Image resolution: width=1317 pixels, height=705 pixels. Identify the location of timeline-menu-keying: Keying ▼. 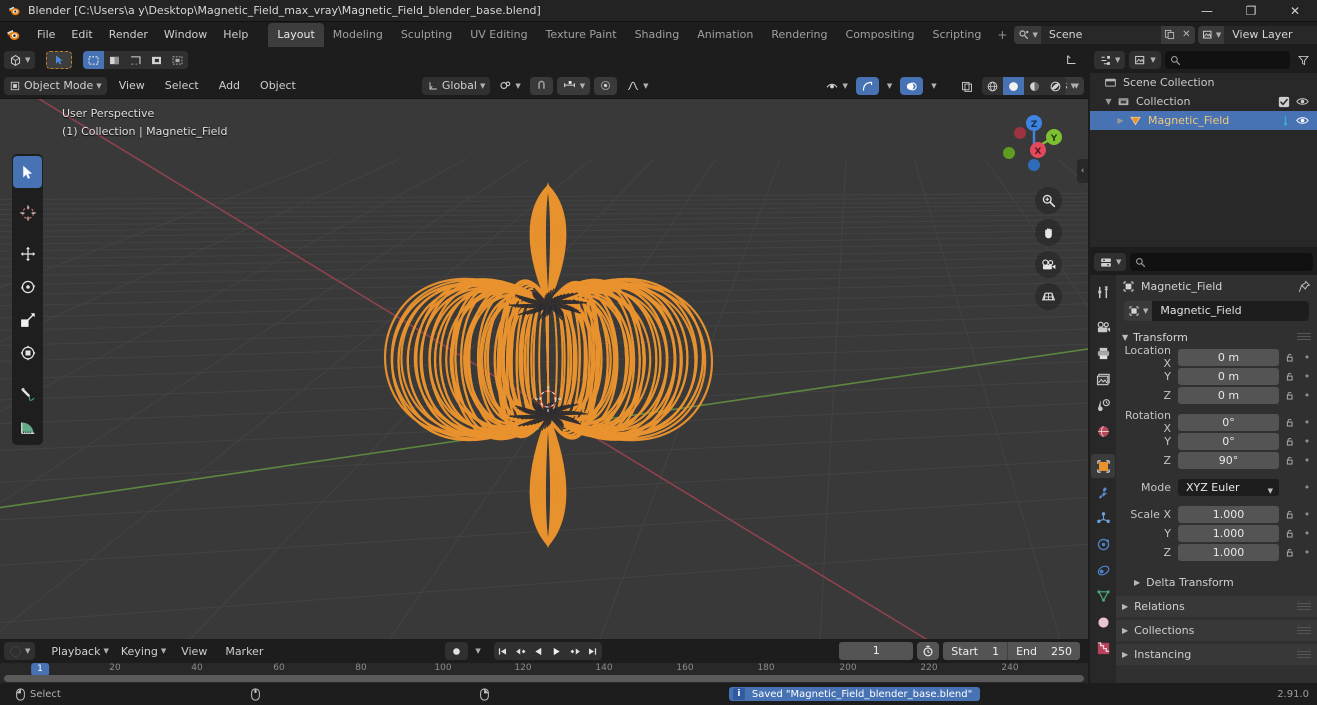
(143, 651).